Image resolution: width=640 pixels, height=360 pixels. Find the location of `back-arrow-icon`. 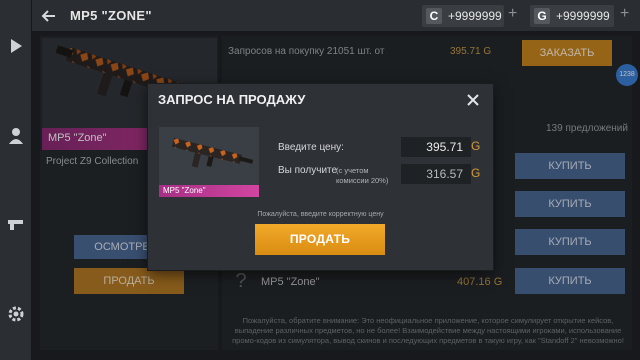

back-arrow-icon is located at coordinates (49, 16).